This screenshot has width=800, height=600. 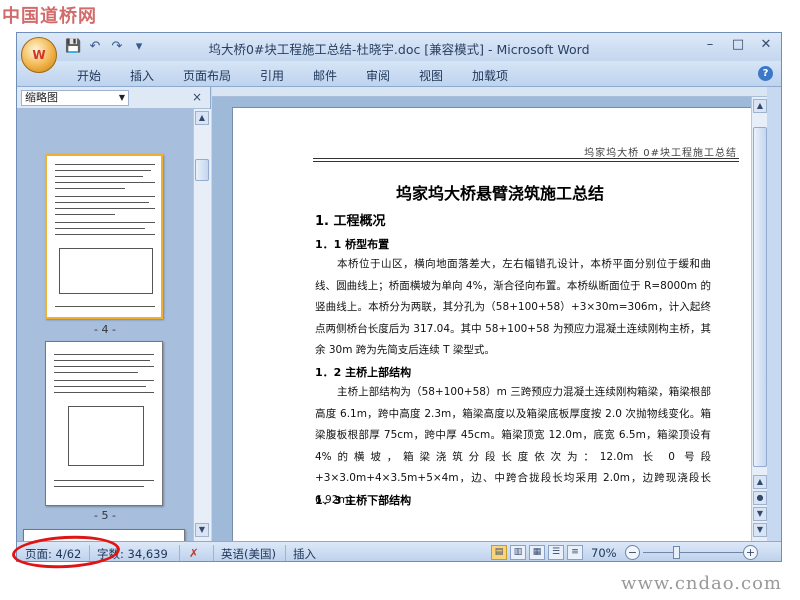 I want to click on thumbnail-view-dropdown: 缩略图 ▼, so click(x=75, y=98).